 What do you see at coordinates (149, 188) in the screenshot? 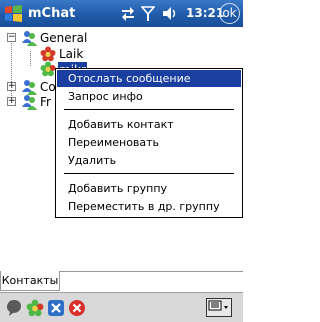
I see `menu-item-add-group: Добавить группу` at bounding box center [149, 188].